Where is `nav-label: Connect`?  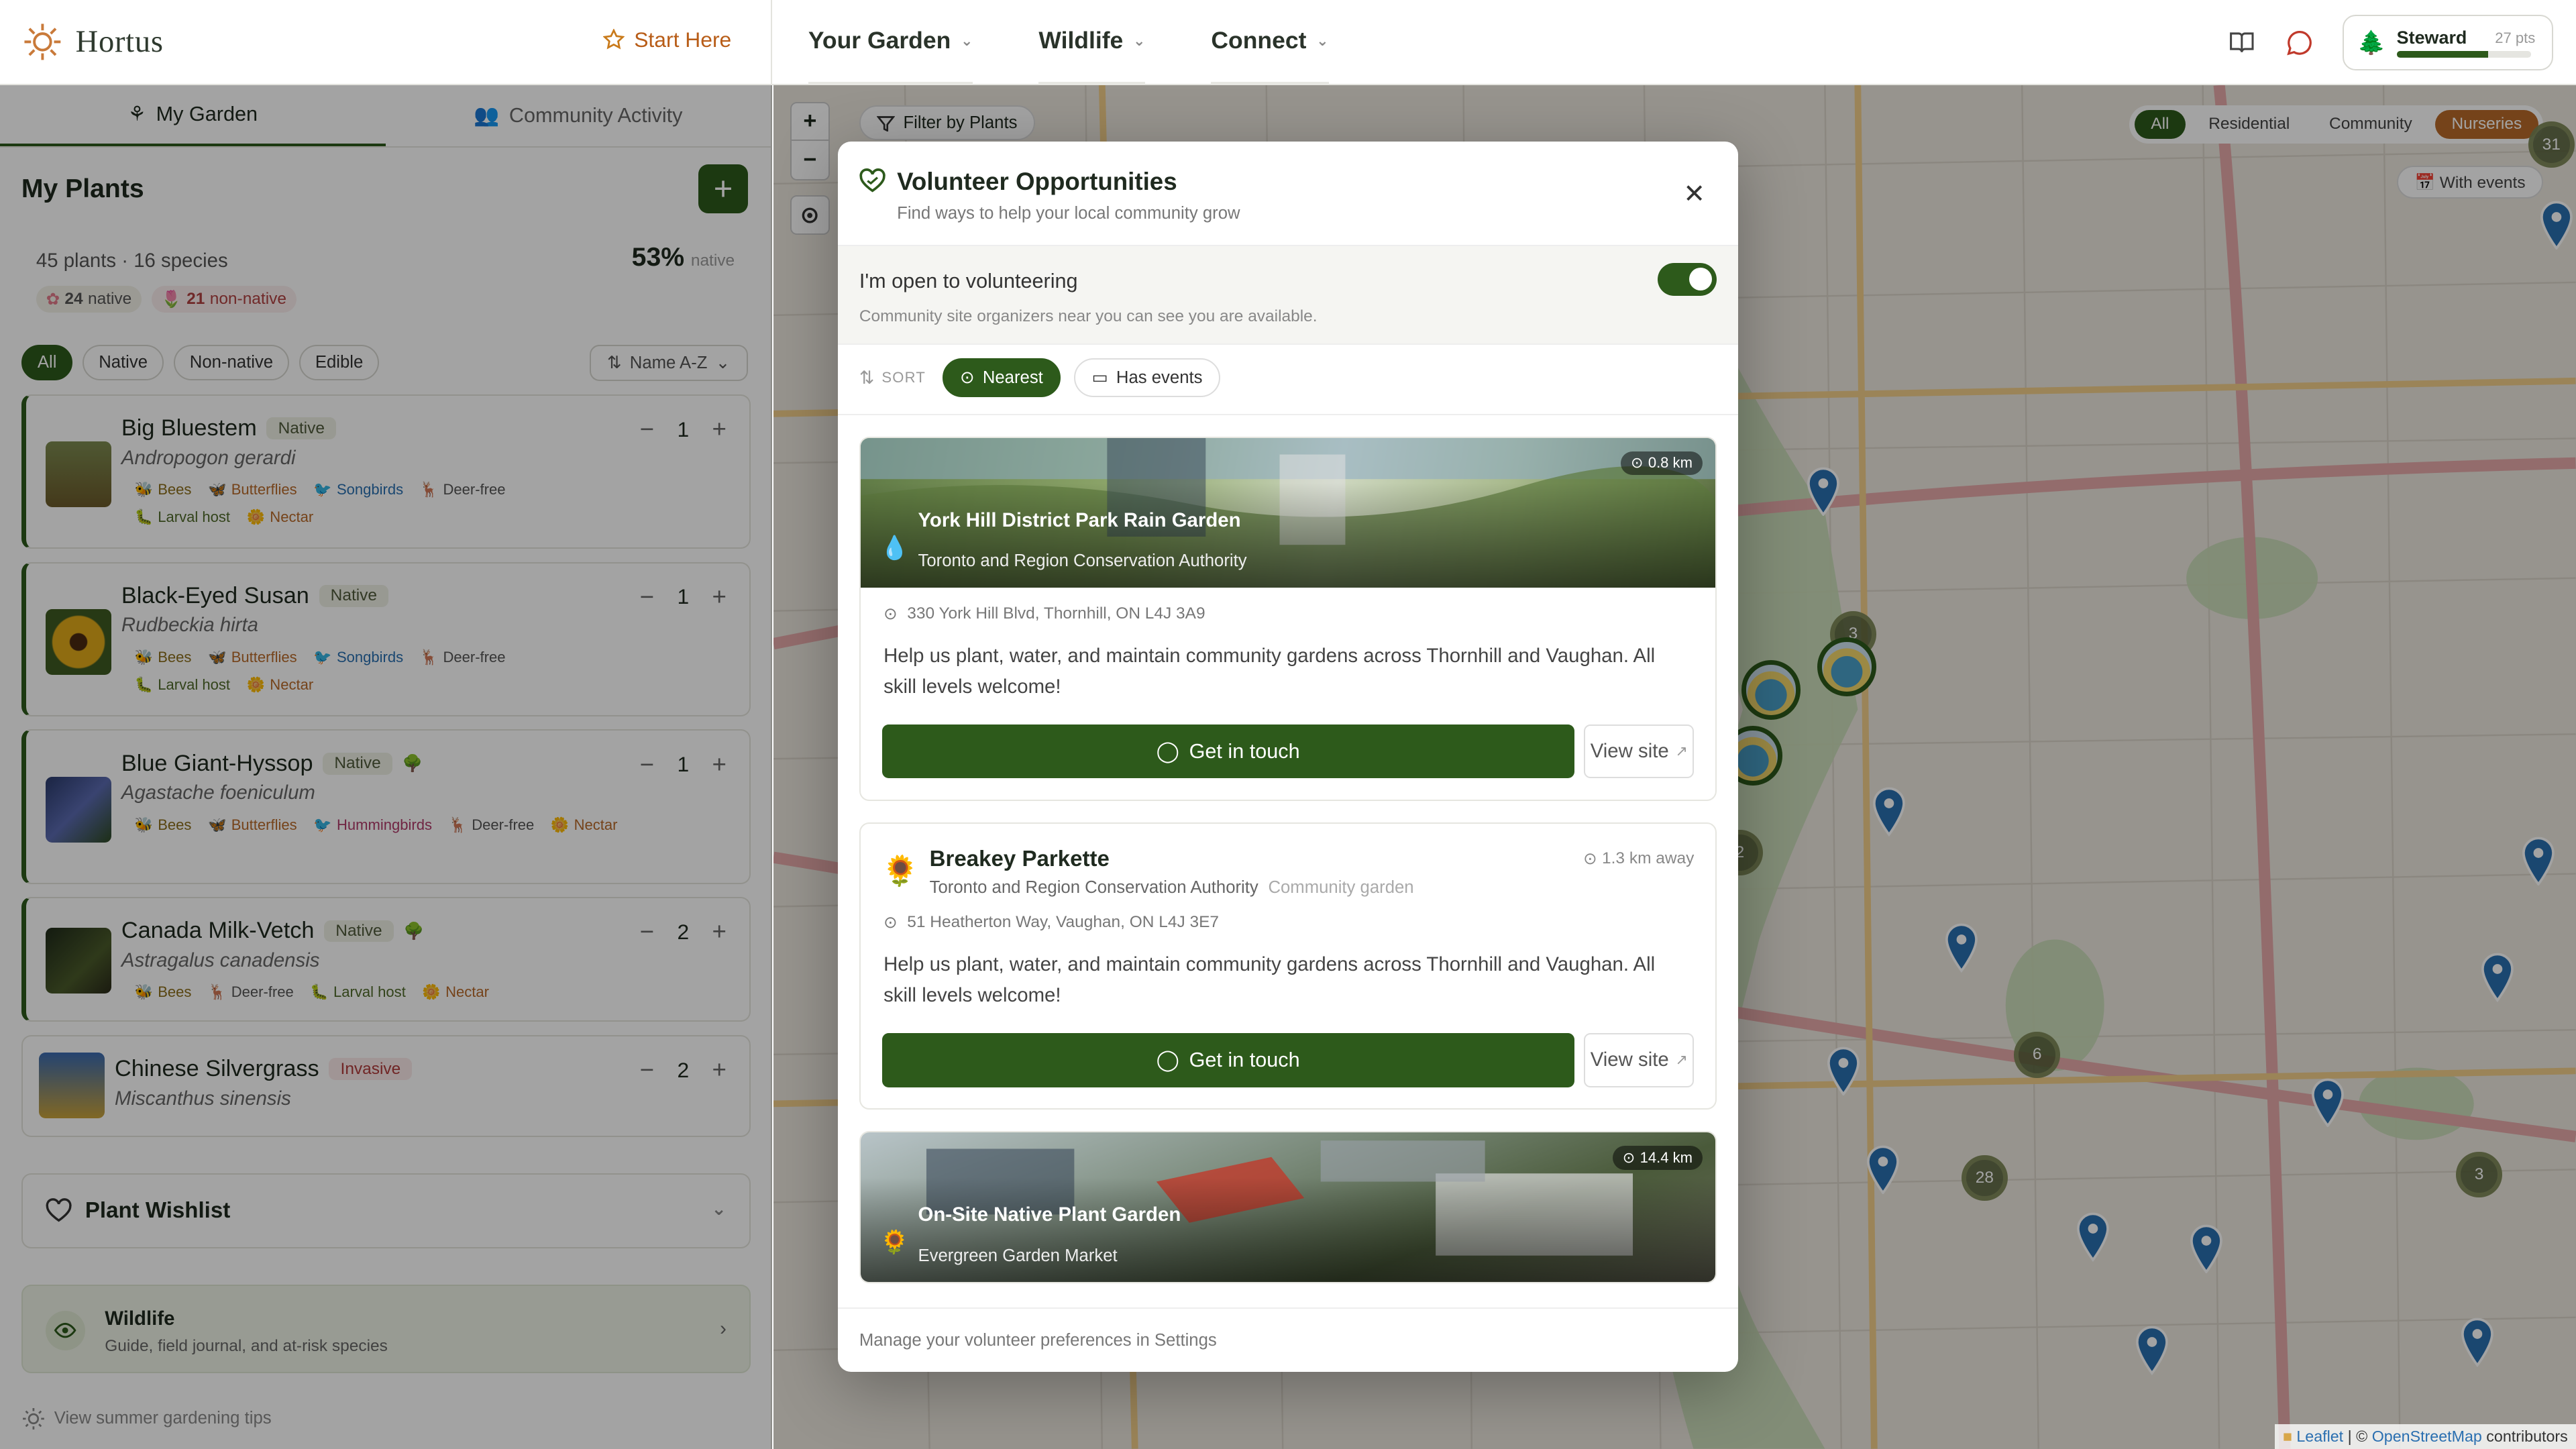
nav-label: Connect is located at coordinates (1259, 40).